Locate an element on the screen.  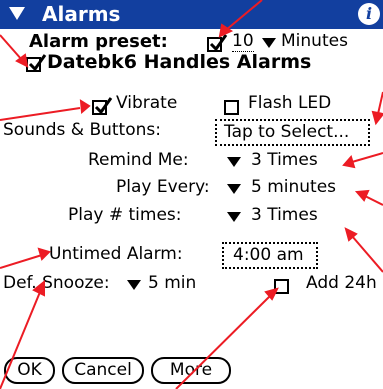
def-snooze-dropdown is located at coordinates (134, 287).